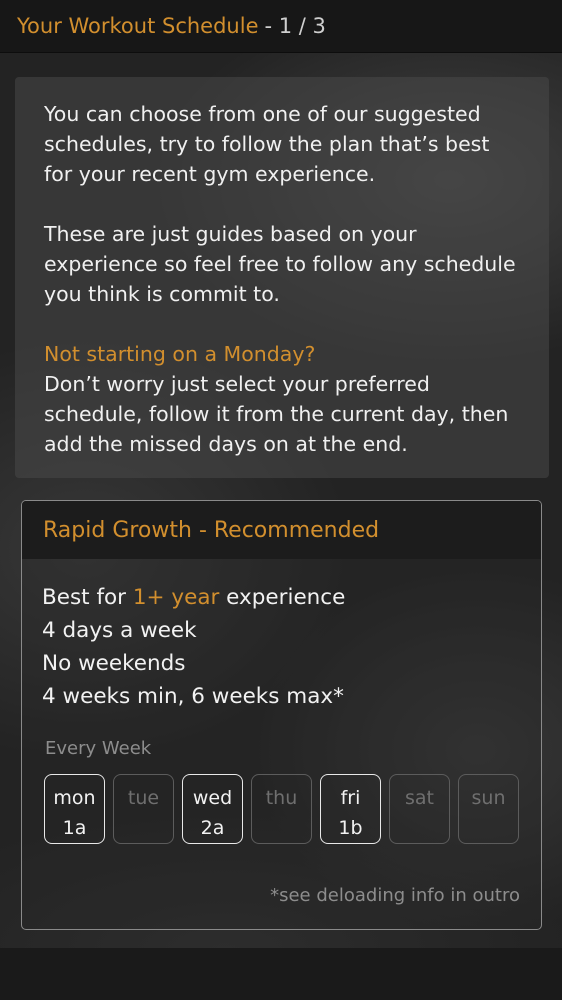 This screenshot has height=1000, width=562. What do you see at coordinates (74, 828) in the screenshot?
I see `day-code: 1a` at bounding box center [74, 828].